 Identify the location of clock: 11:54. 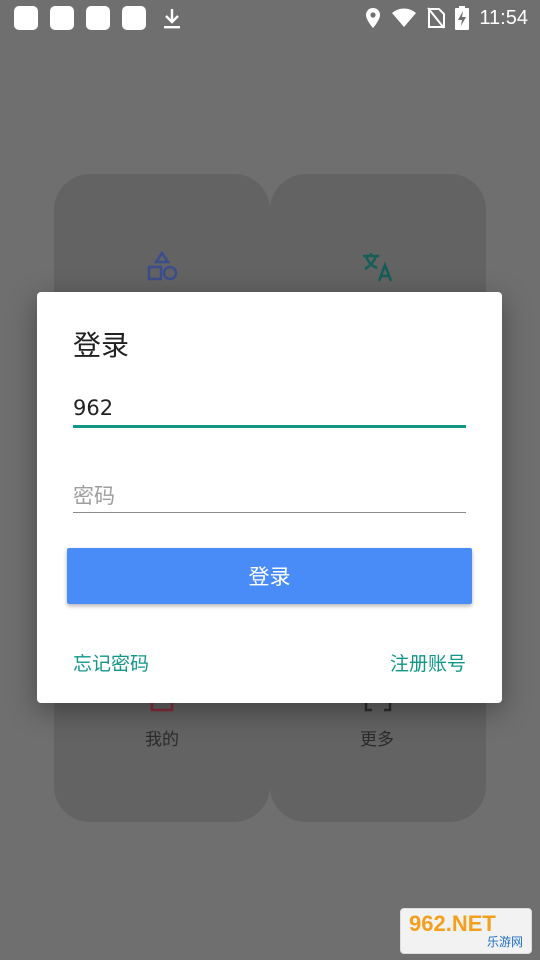
(503, 17).